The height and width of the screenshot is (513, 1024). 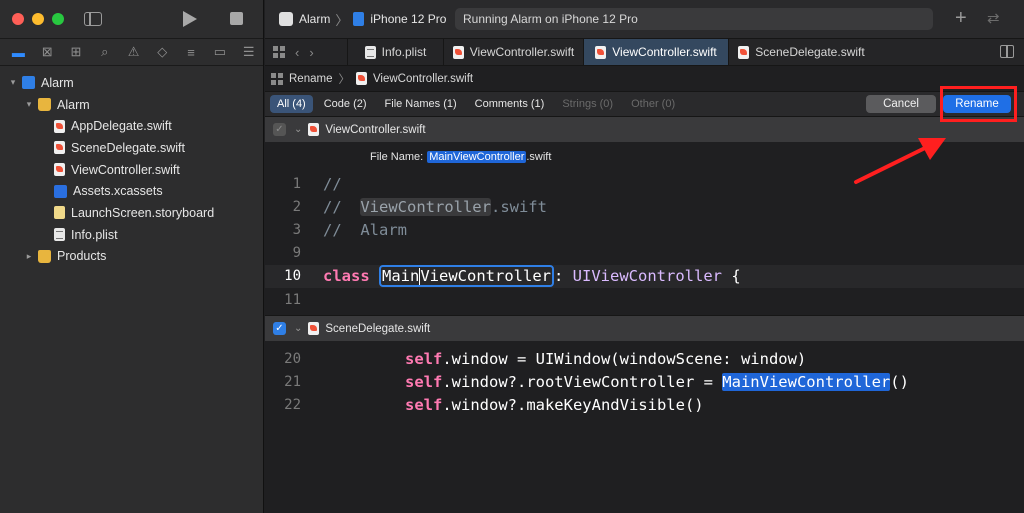 I want to click on forward-icon: ›, so click(x=311, y=52).